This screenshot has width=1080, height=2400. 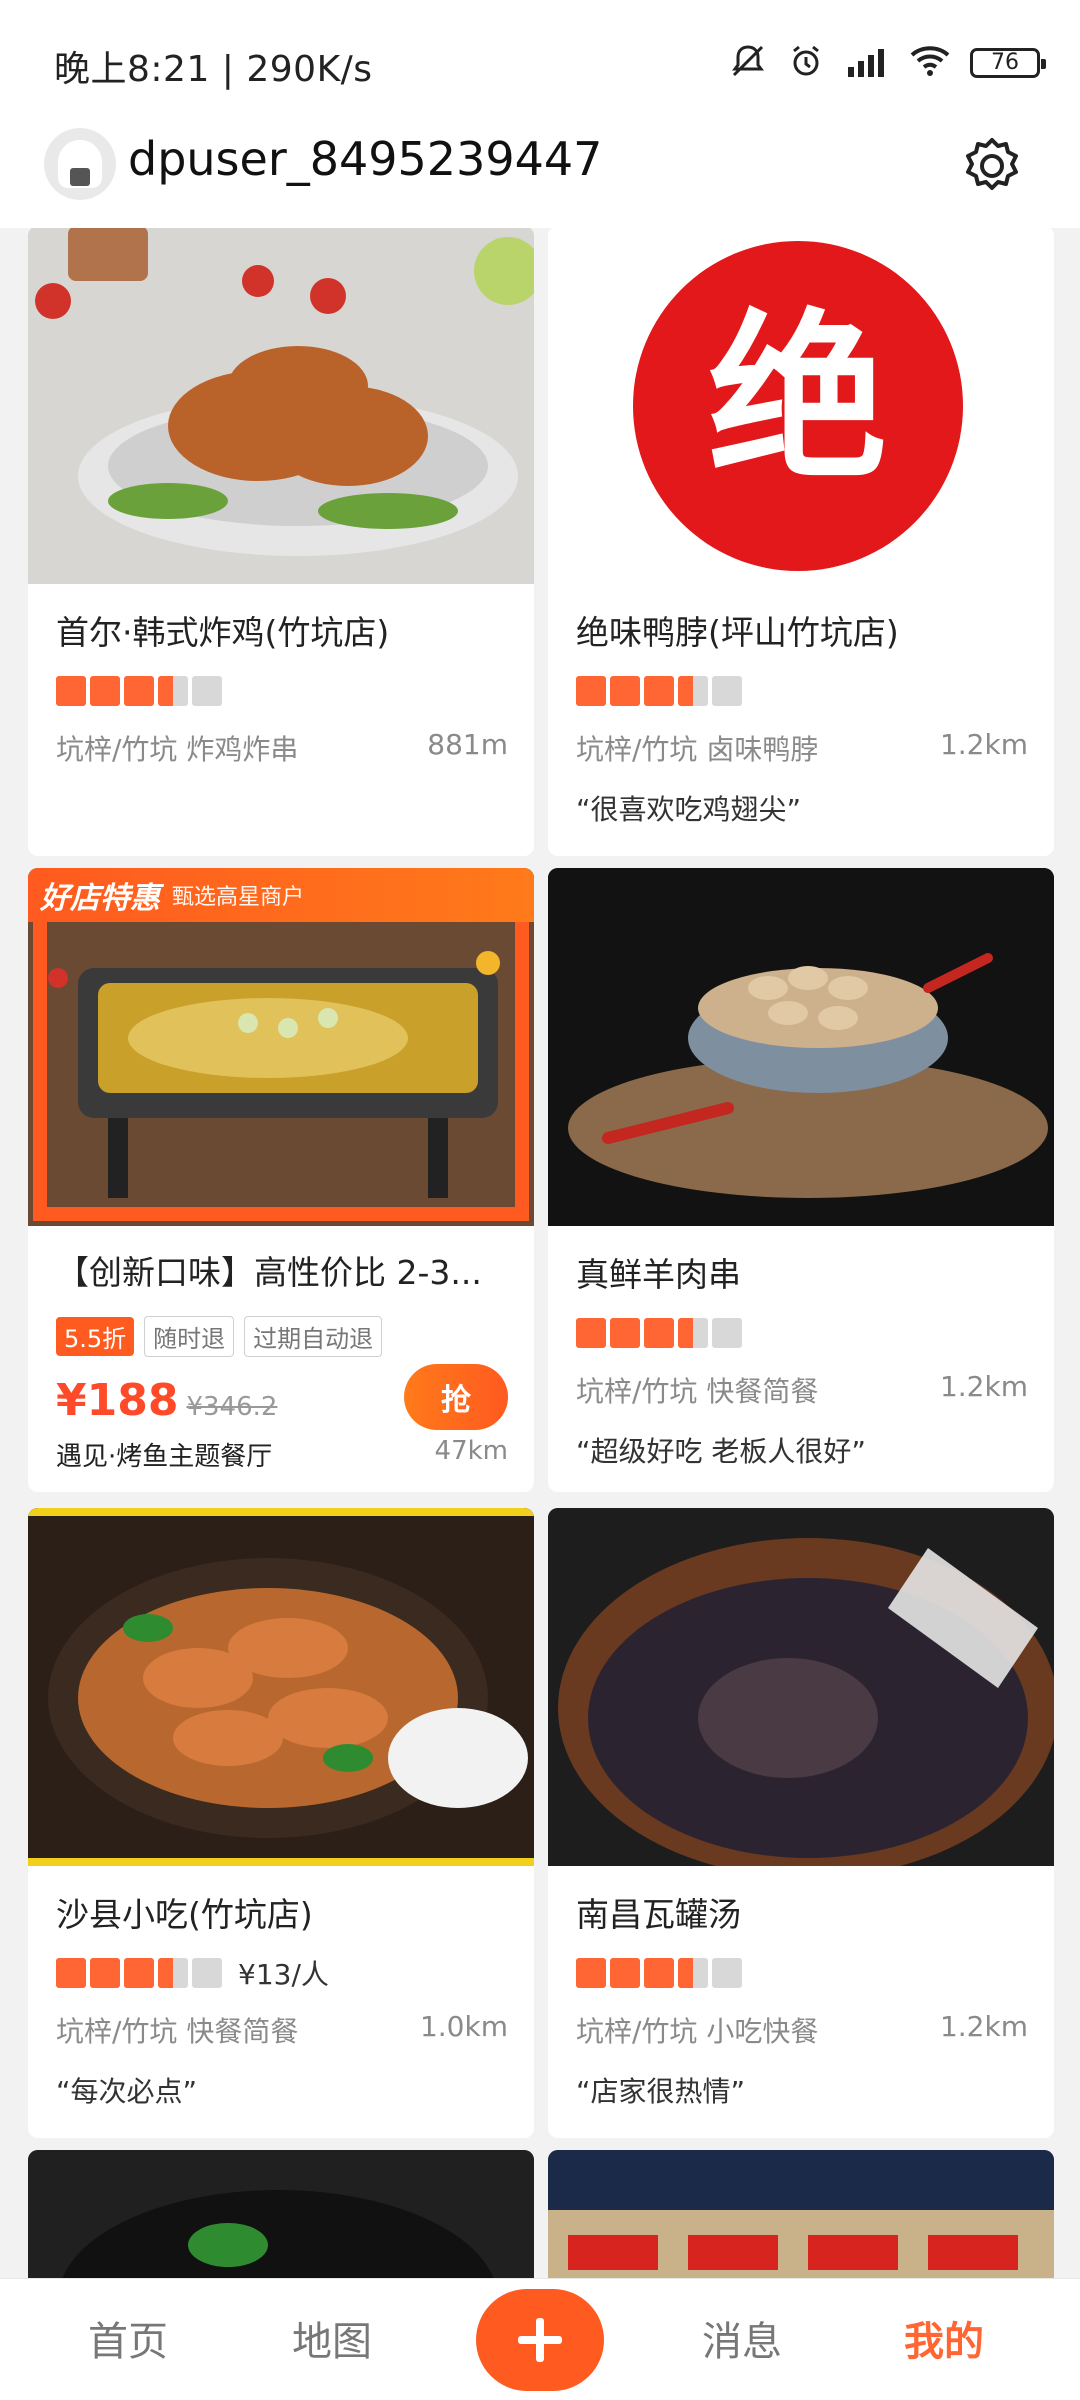 I want to click on nav-home: 首页, so click(x=128, y=2338).